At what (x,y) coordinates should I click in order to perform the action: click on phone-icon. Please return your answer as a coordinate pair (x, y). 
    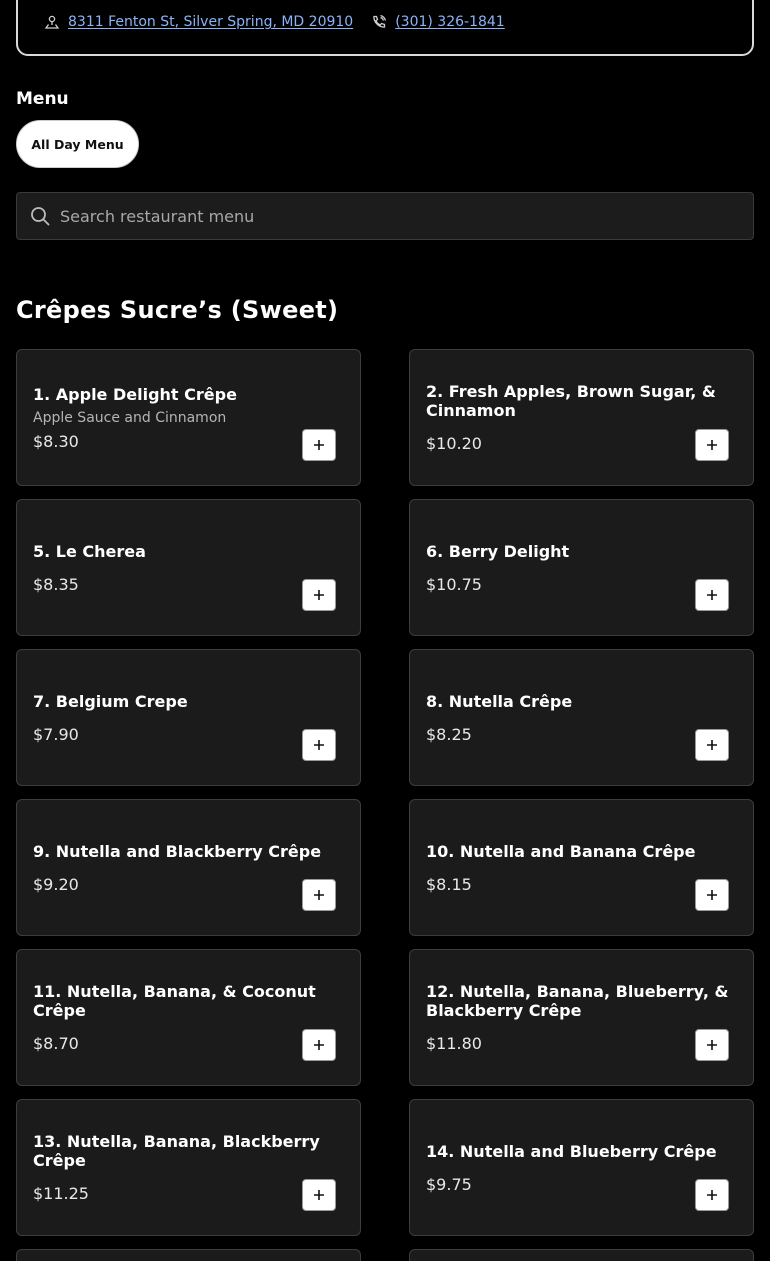
    Looking at the image, I should click on (379, 22).